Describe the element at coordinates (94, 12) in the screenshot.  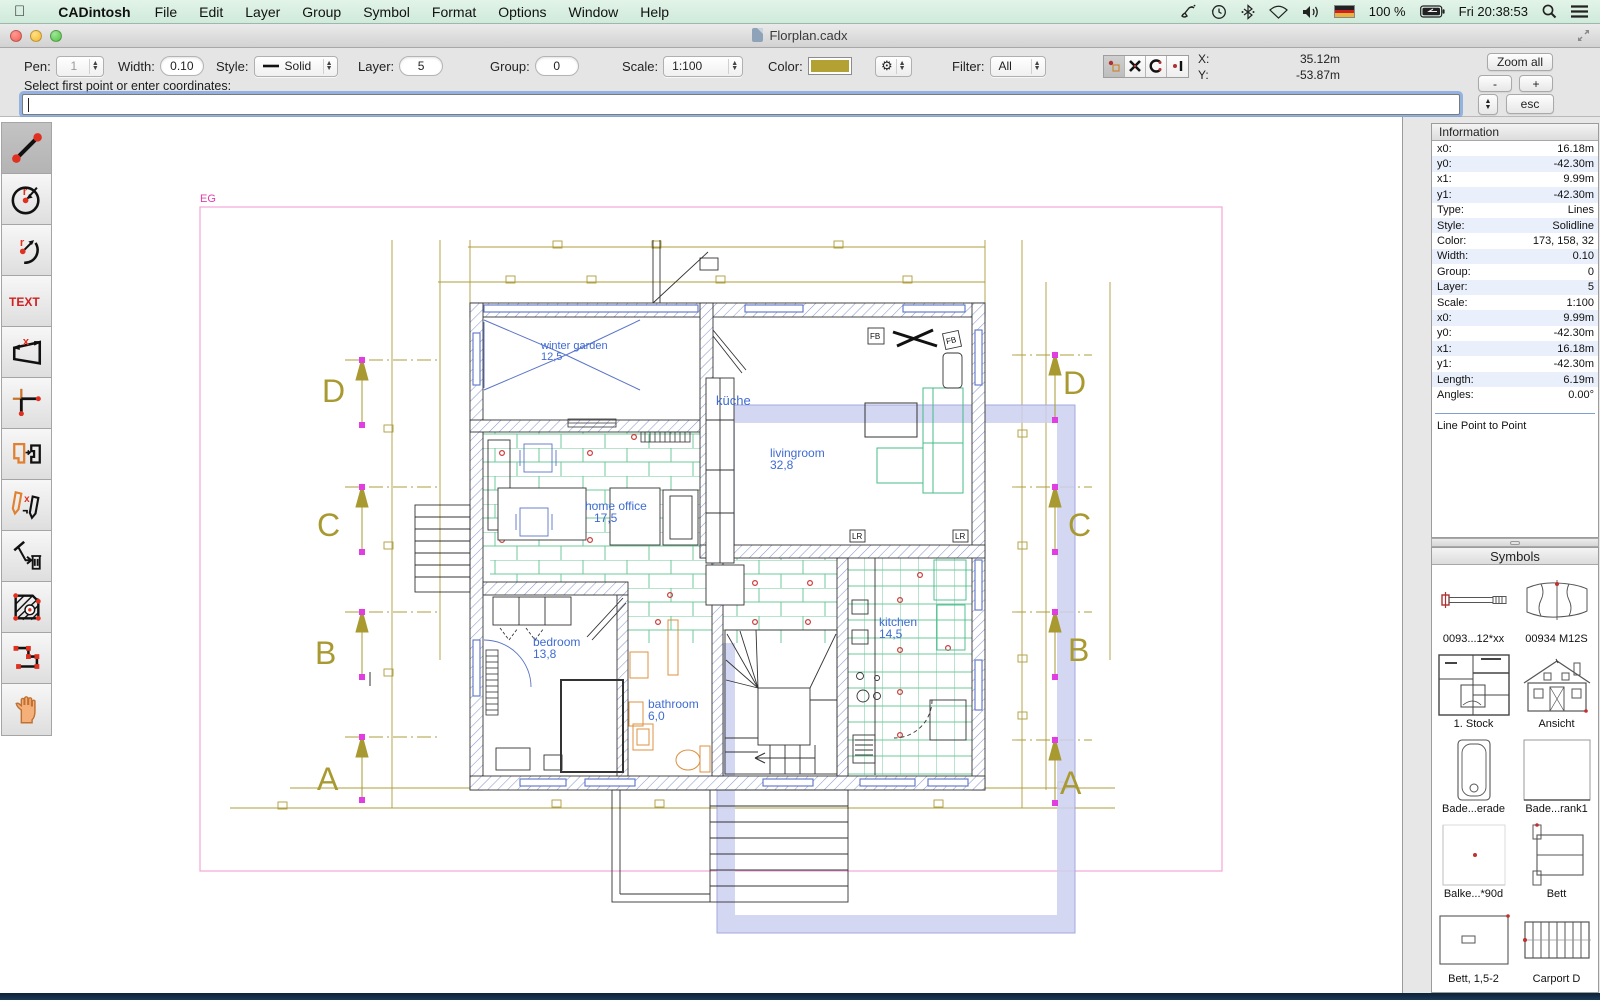
I see `menu-app: CADintosh` at that location.